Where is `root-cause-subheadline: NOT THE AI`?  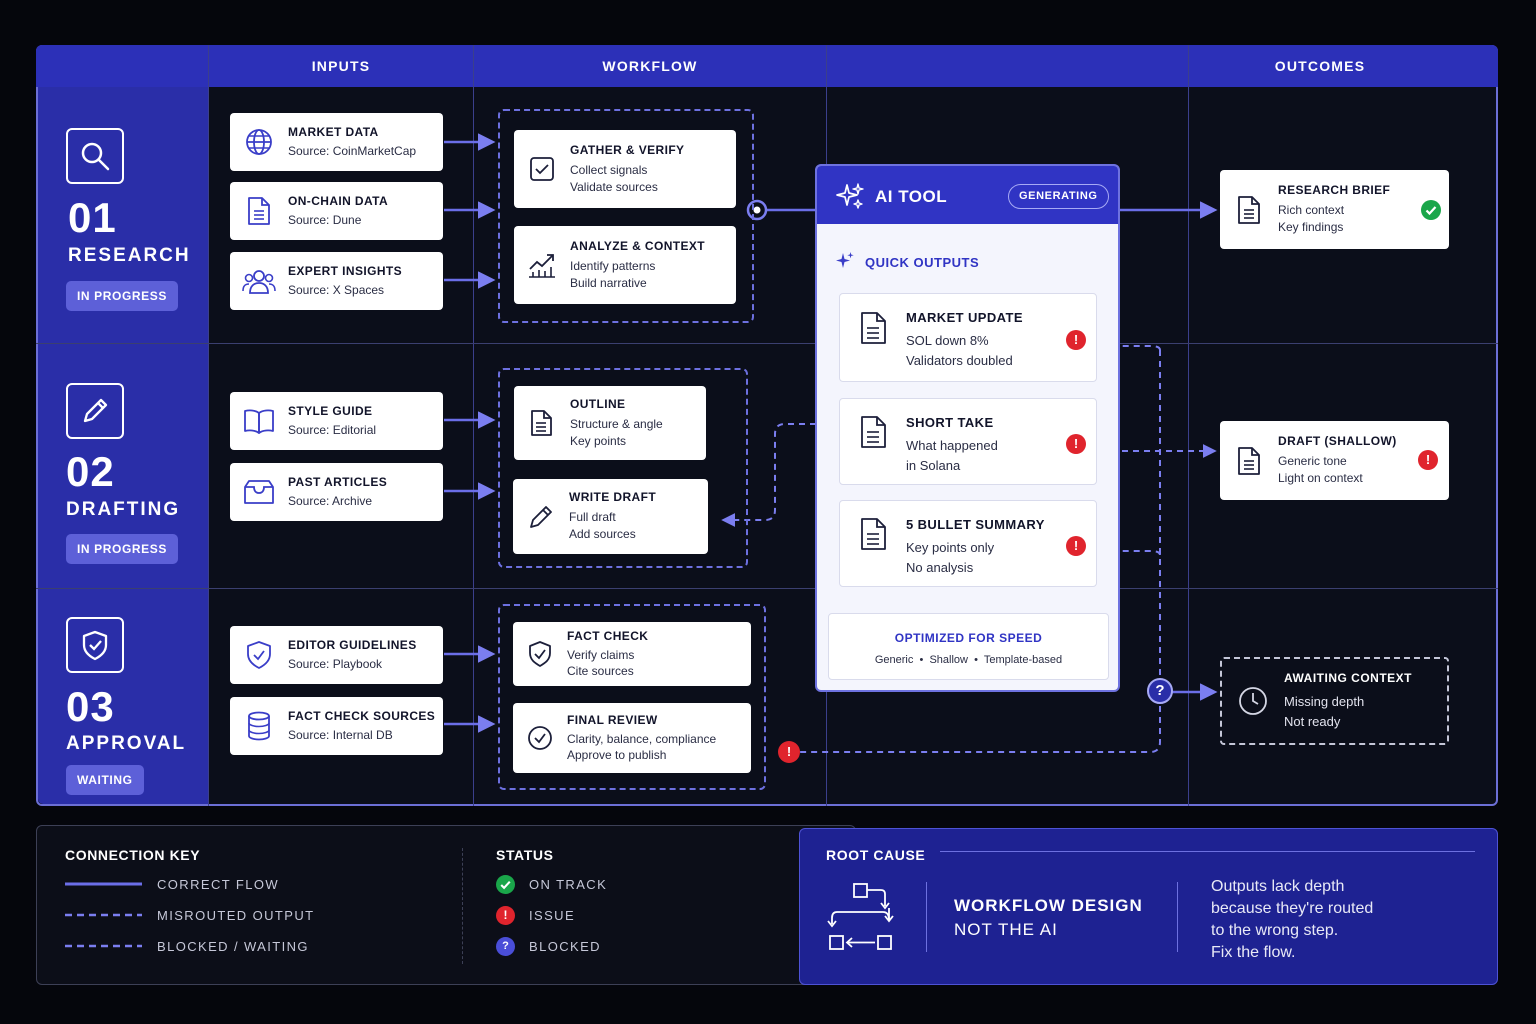
root-cause-subheadline: NOT THE AI is located at coordinates (1006, 929).